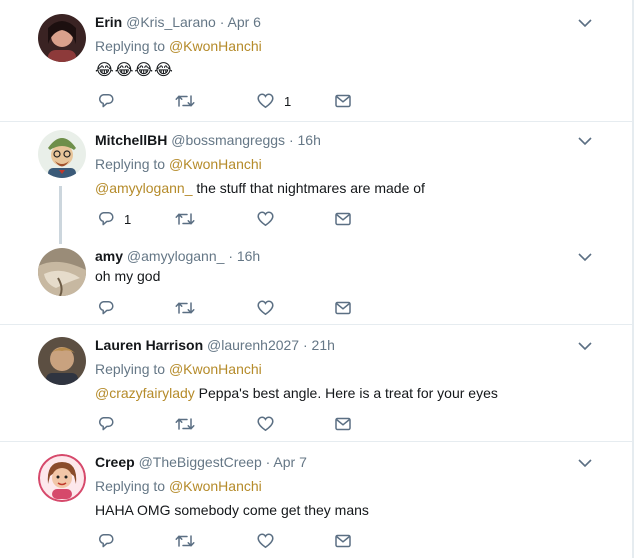 The width and height of the screenshot is (634, 558). What do you see at coordinates (109, 256) in the screenshot?
I see `display-name: amy` at bounding box center [109, 256].